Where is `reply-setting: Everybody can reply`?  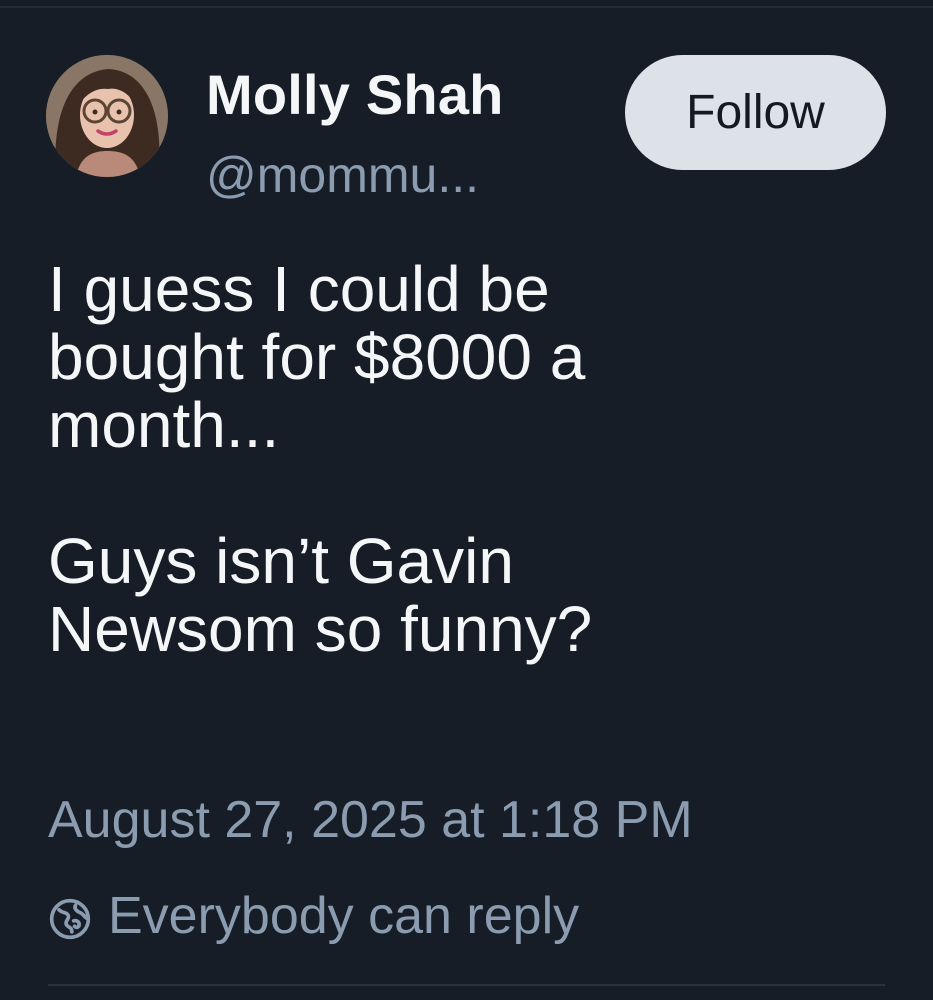 reply-setting: Everybody can reply is located at coordinates (313, 916).